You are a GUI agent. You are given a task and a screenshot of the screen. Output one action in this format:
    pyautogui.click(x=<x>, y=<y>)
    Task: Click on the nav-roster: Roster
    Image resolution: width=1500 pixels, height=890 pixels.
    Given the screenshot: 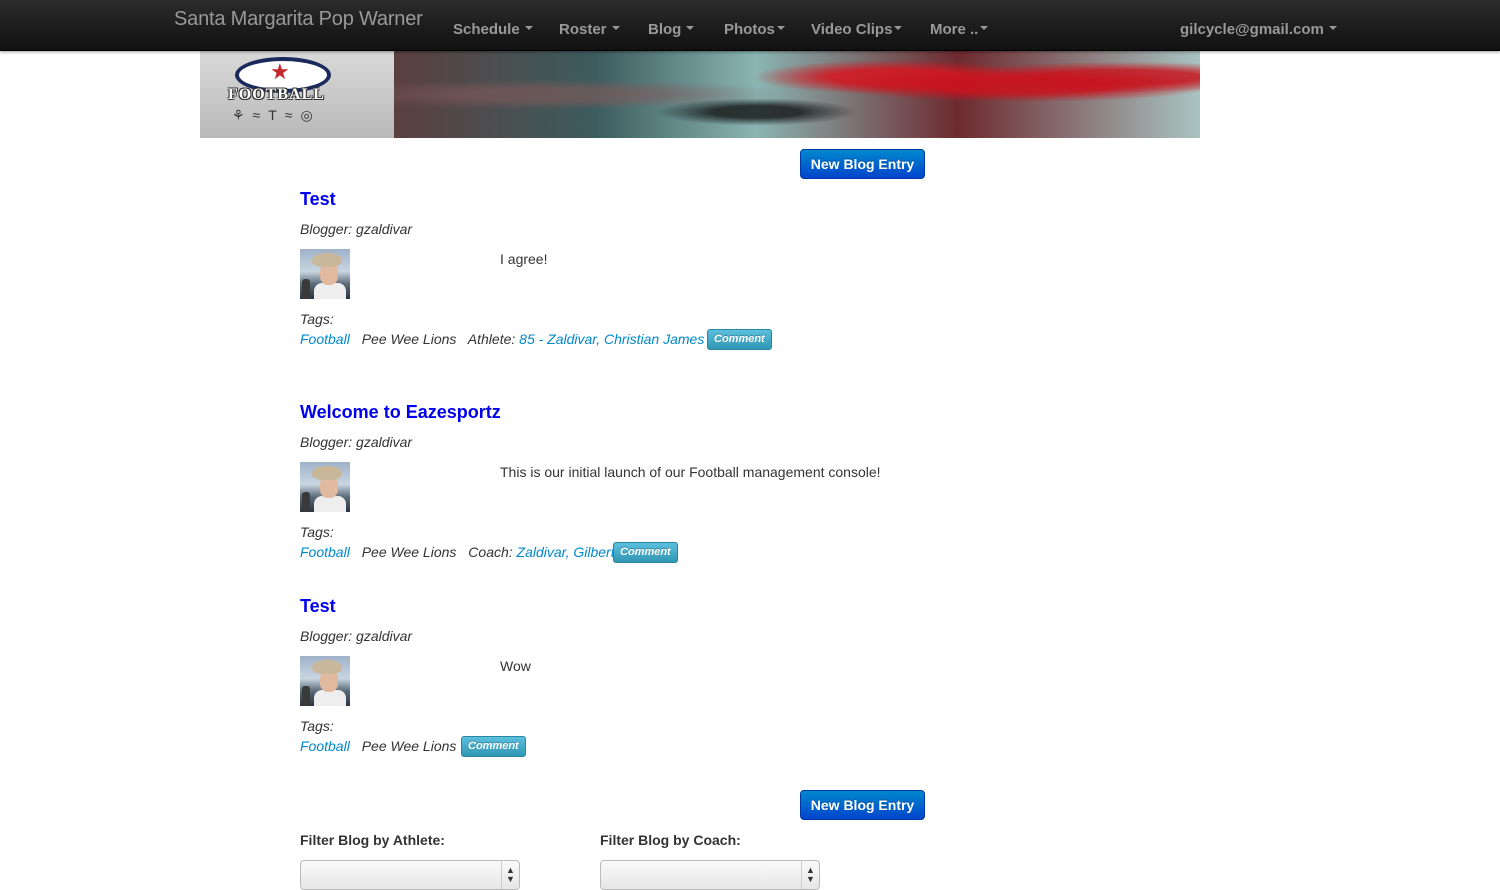 What is the action you would take?
    pyautogui.click(x=589, y=29)
    